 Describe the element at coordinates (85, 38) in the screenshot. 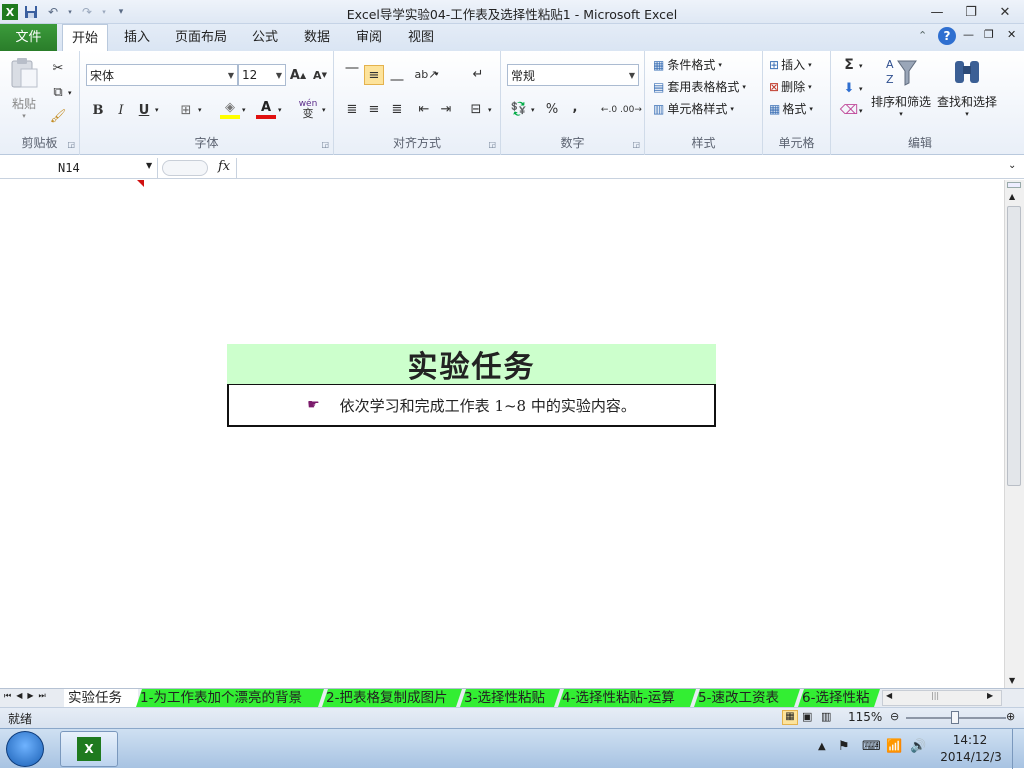

I see `tab-home: 开始` at that location.